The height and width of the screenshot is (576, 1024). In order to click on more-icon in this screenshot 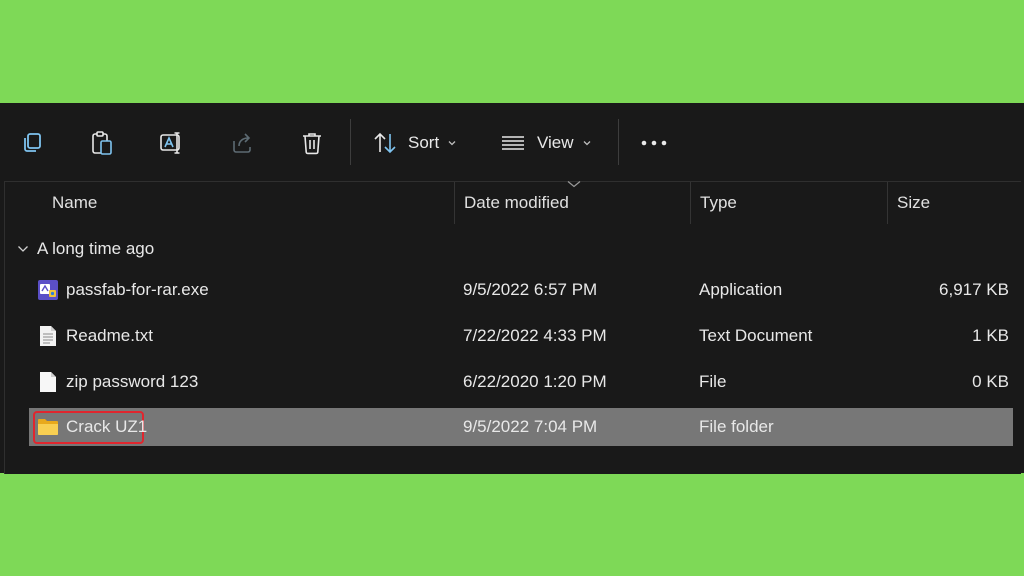, I will do `click(654, 143)`.